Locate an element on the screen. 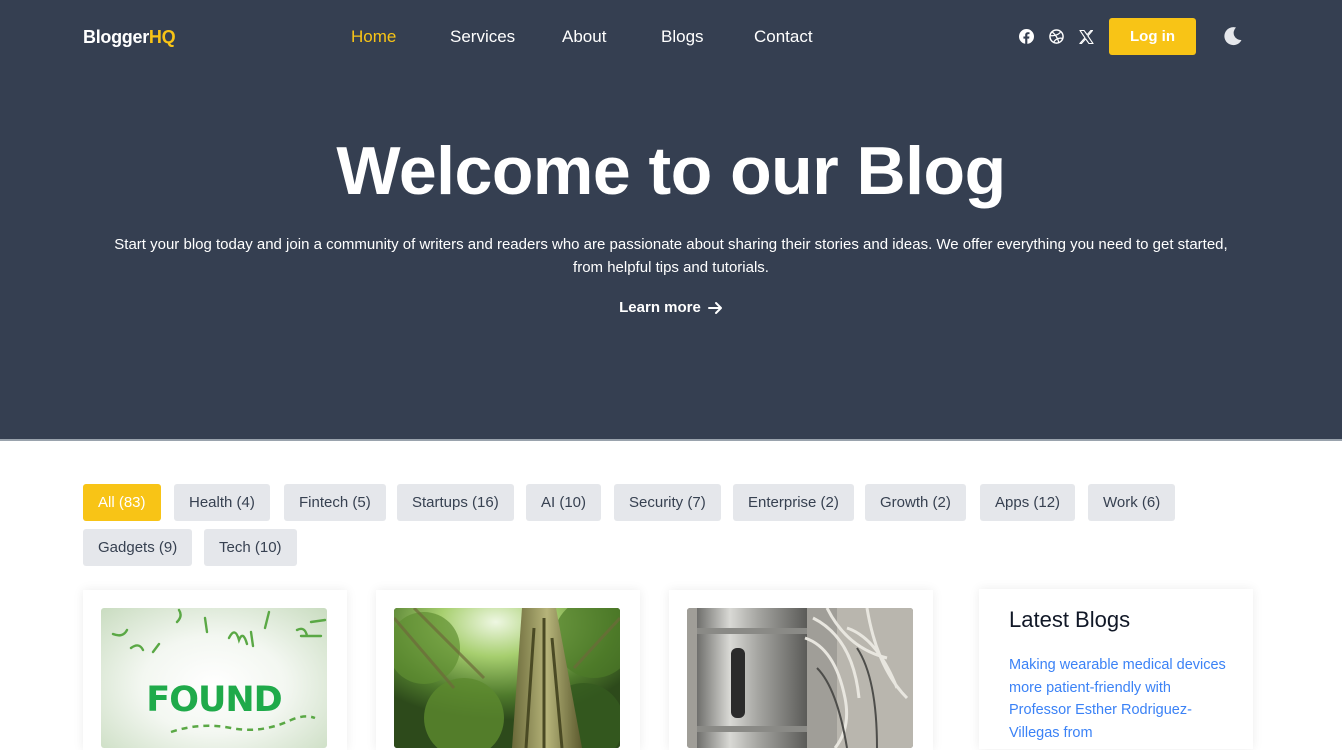  sketch-marks is located at coordinates (219, 671).